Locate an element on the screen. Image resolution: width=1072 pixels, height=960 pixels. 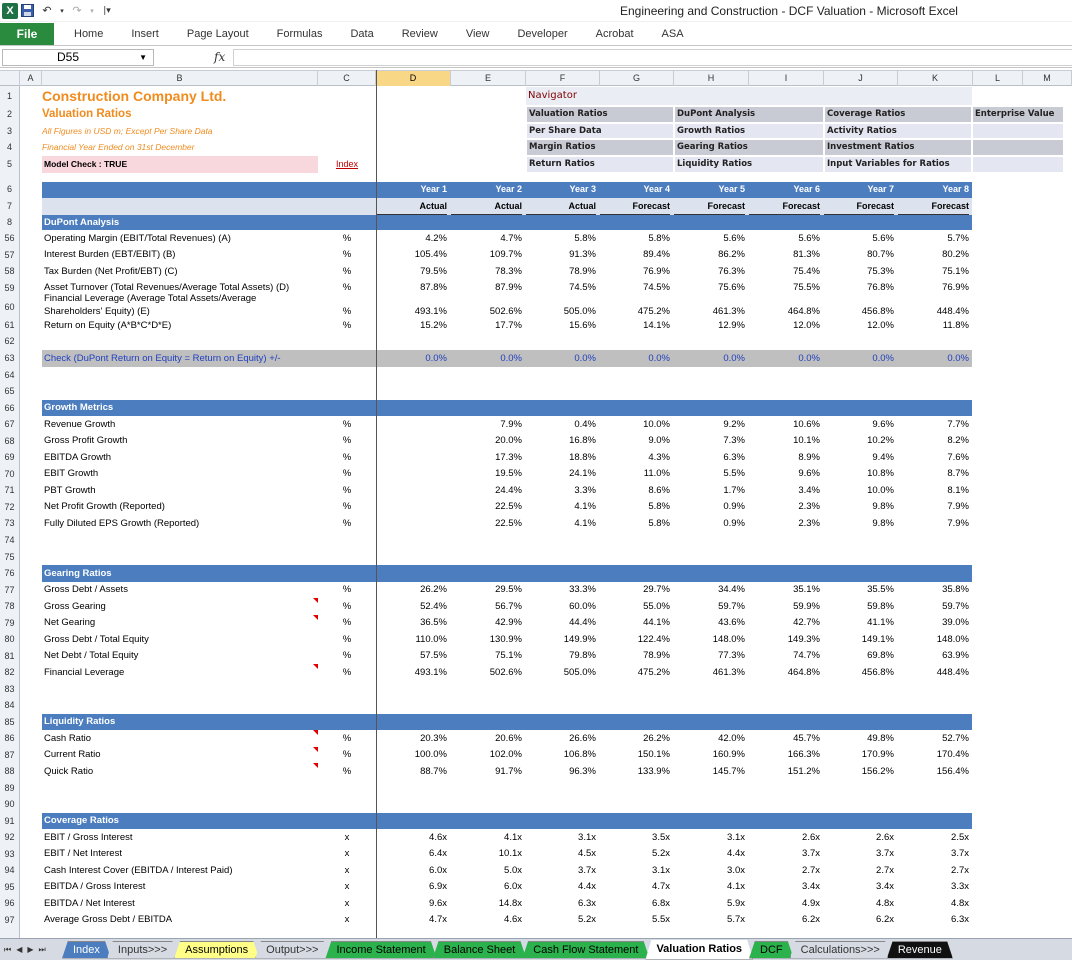
value-cell: 3.3% is located at coordinates (561, 490).